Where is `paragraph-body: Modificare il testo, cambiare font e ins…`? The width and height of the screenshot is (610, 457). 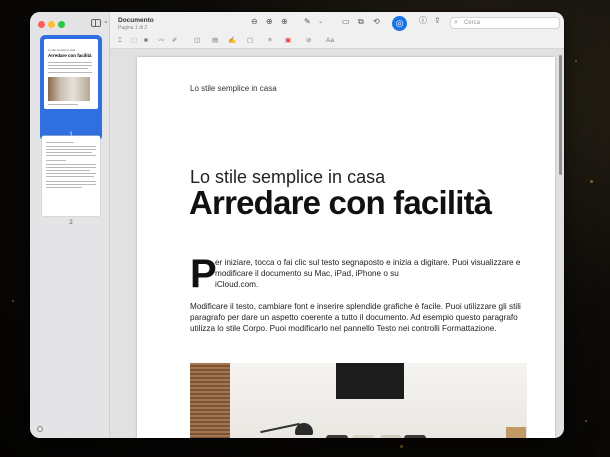 paragraph-body: Modificare il testo, cambiare font e ins… is located at coordinates (355, 317).